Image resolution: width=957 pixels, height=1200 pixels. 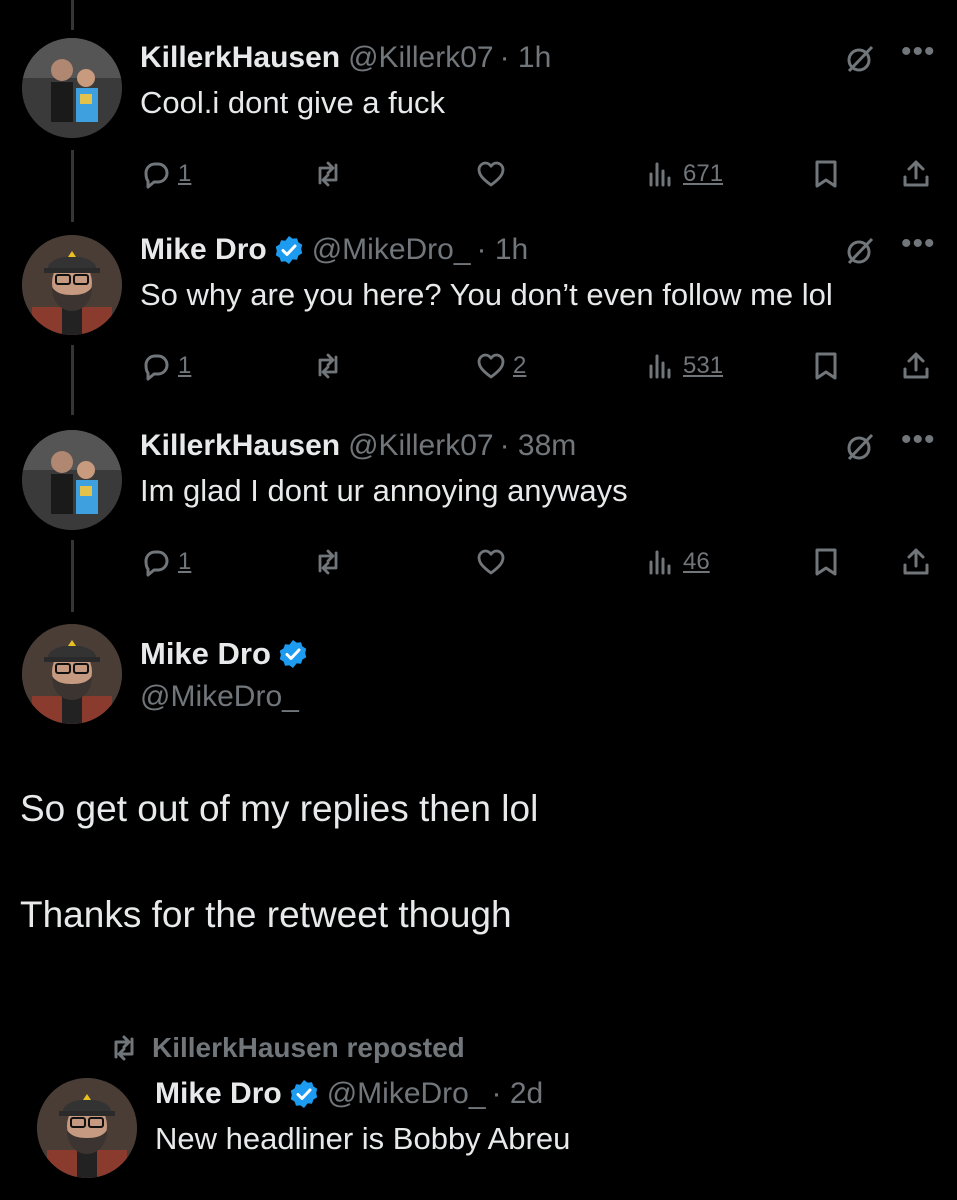 What do you see at coordinates (219, 697) in the screenshot?
I see `main-author-handle: @MikeDro_` at bounding box center [219, 697].